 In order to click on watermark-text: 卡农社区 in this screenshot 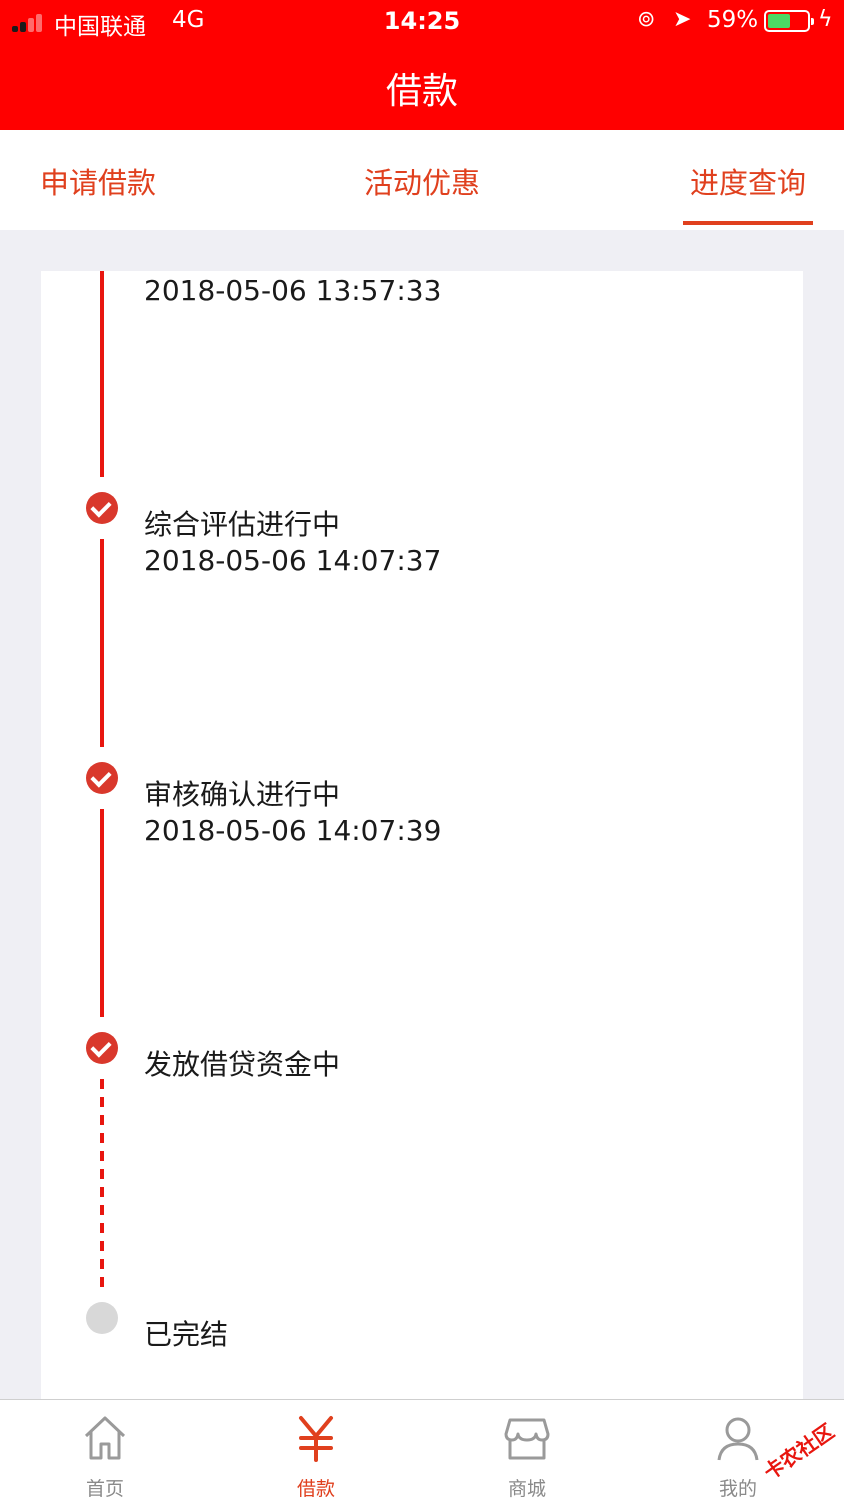, I will do `click(799, 1451)`.